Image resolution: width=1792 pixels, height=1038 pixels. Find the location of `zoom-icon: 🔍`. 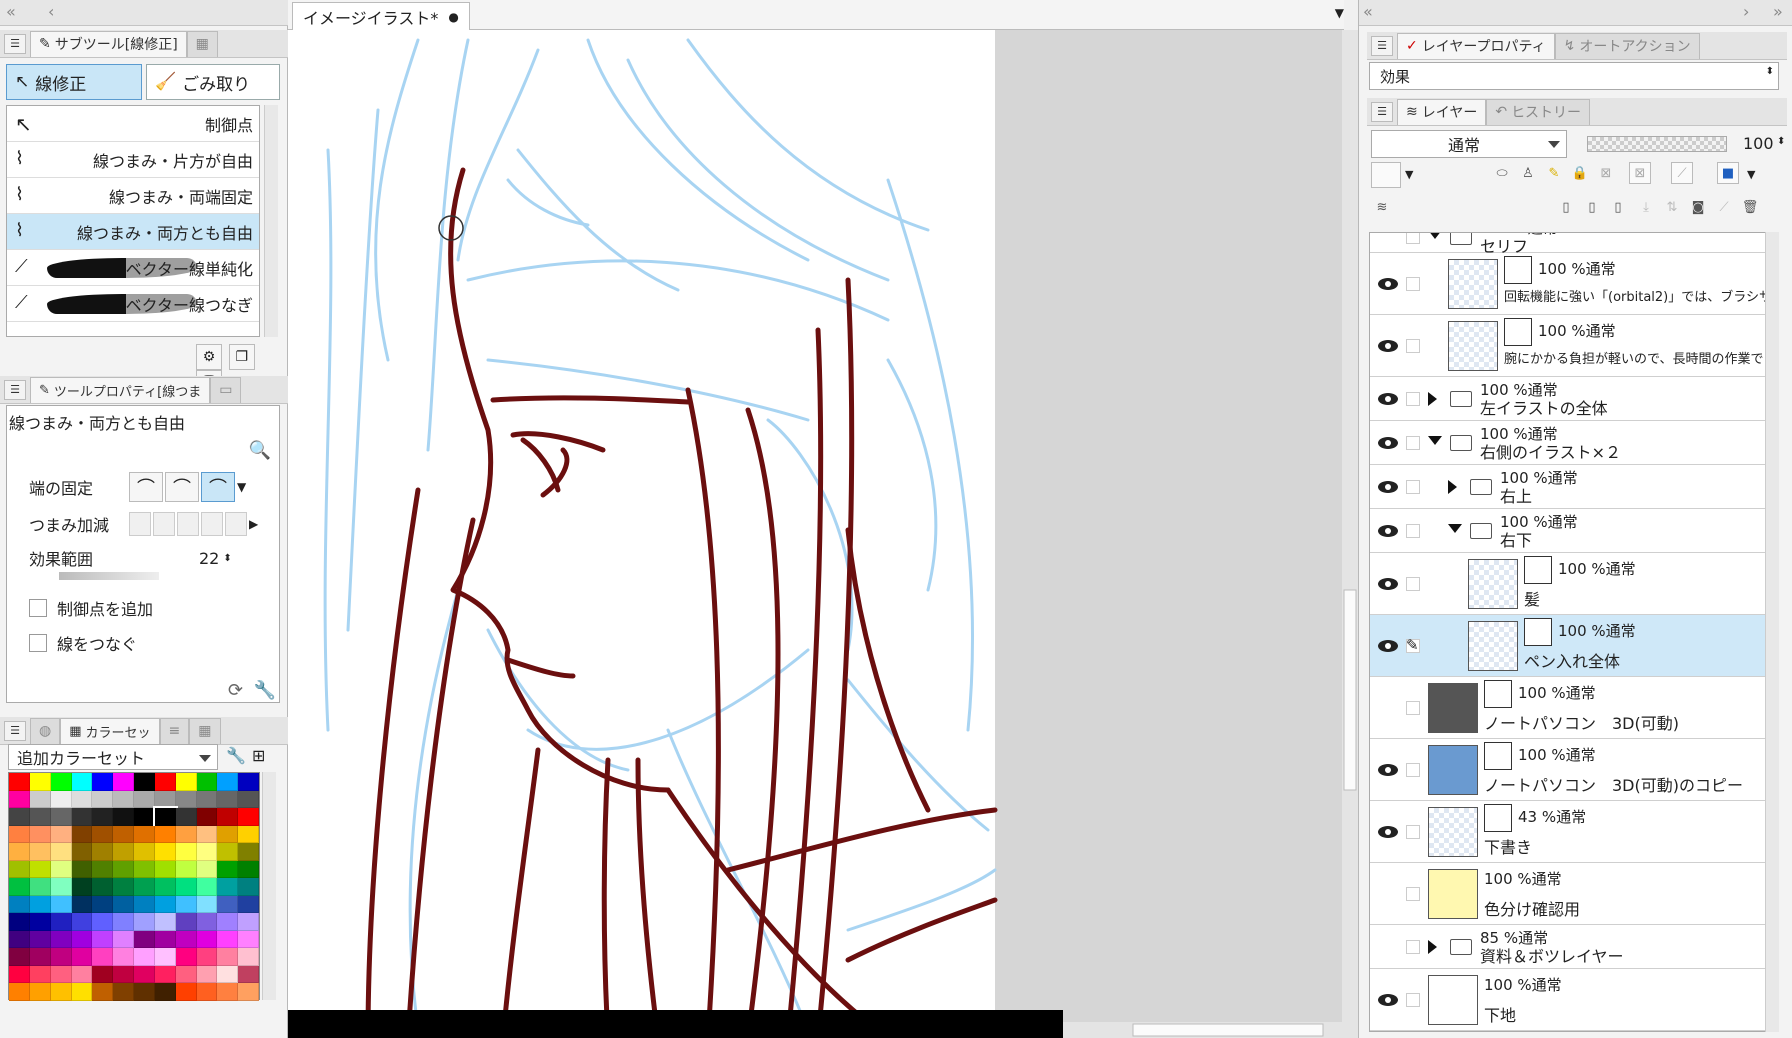

zoom-icon: 🔍 is located at coordinates (260, 450).